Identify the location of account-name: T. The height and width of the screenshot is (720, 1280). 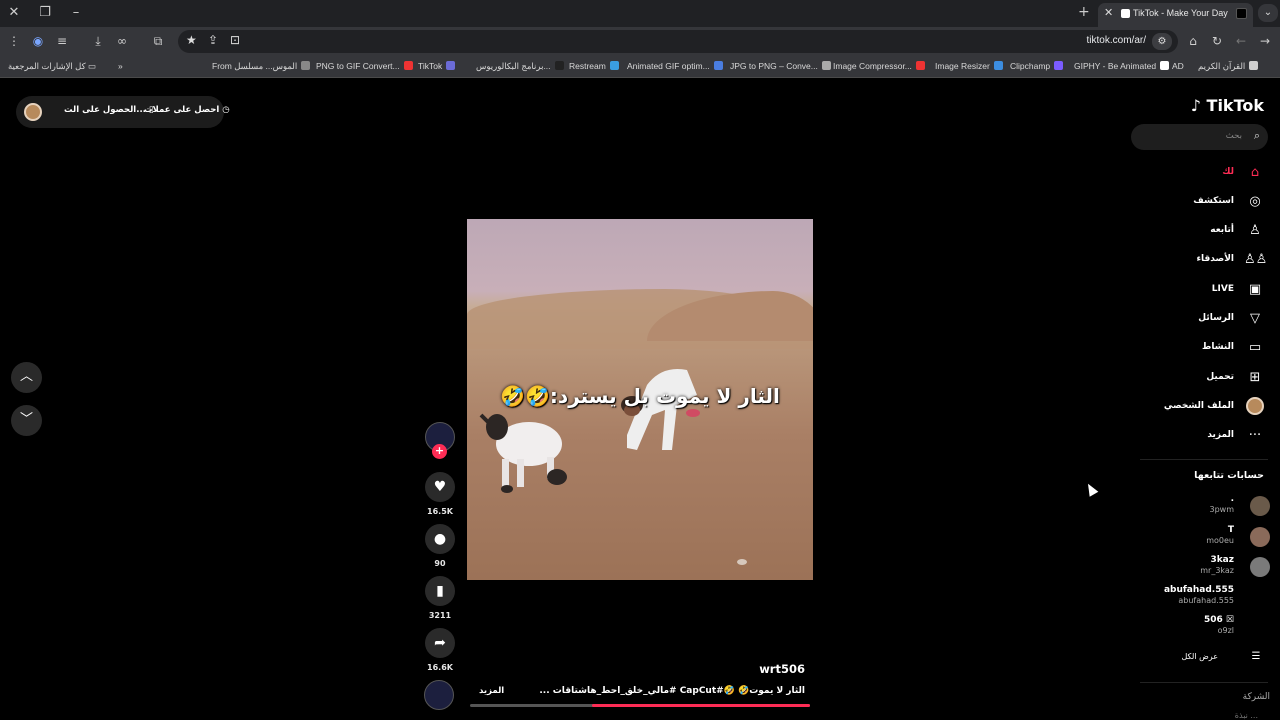
(1230, 530).